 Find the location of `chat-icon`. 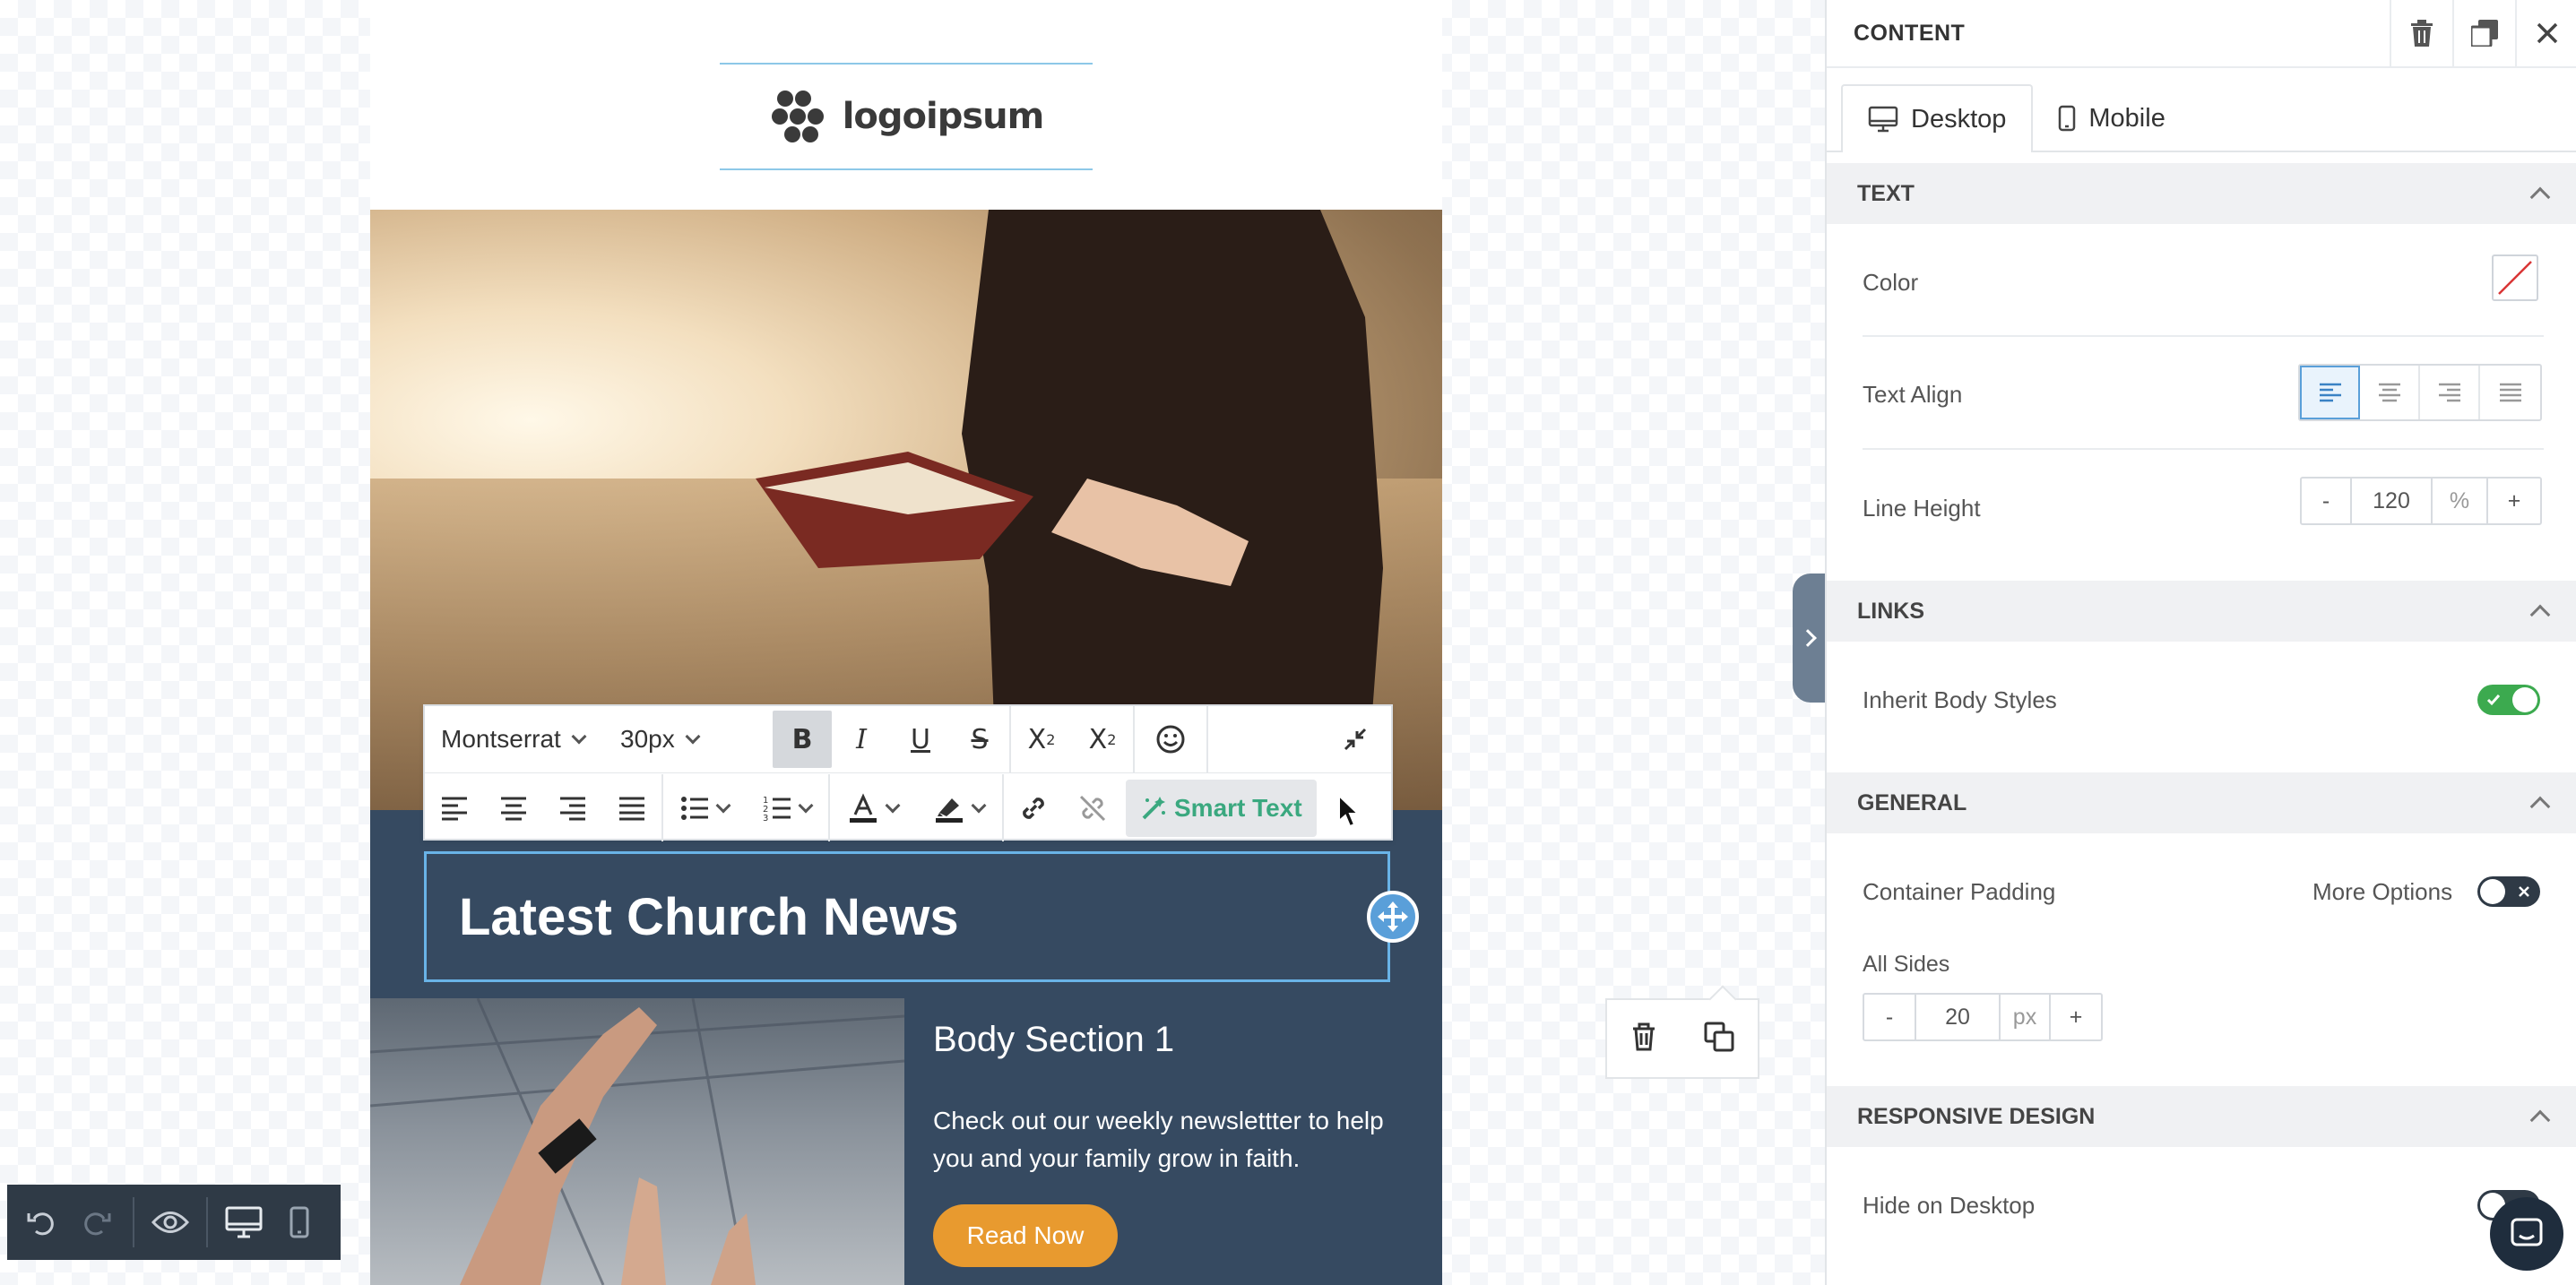

chat-icon is located at coordinates (2527, 1232).